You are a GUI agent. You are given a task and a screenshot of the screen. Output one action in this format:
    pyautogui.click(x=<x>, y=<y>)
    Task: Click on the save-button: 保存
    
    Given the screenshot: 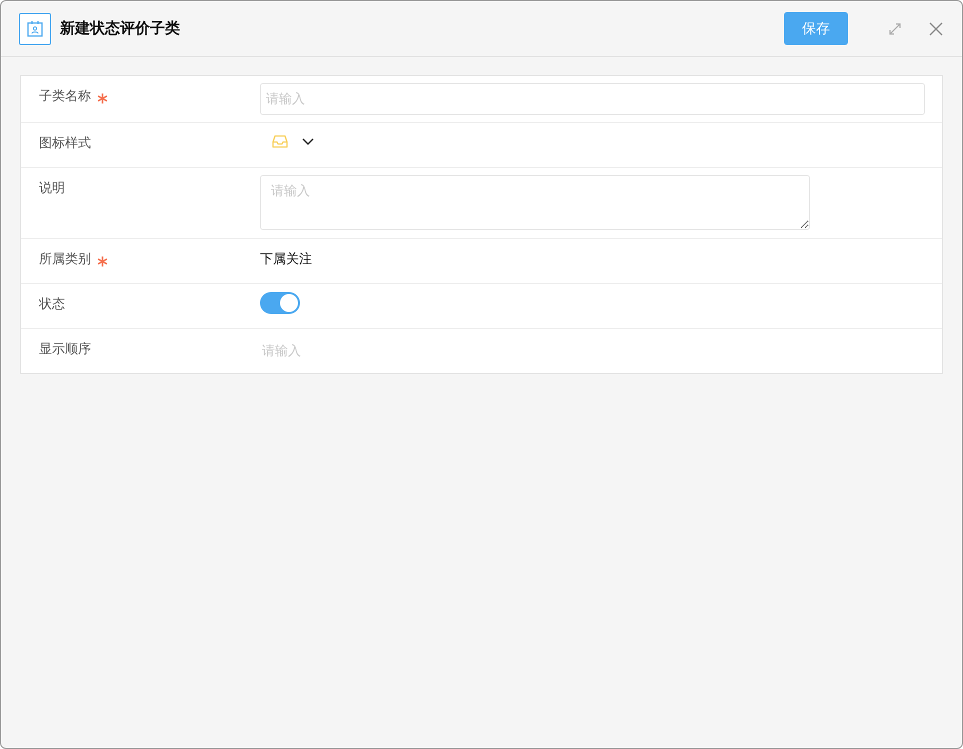 What is the action you would take?
    pyautogui.click(x=816, y=28)
    